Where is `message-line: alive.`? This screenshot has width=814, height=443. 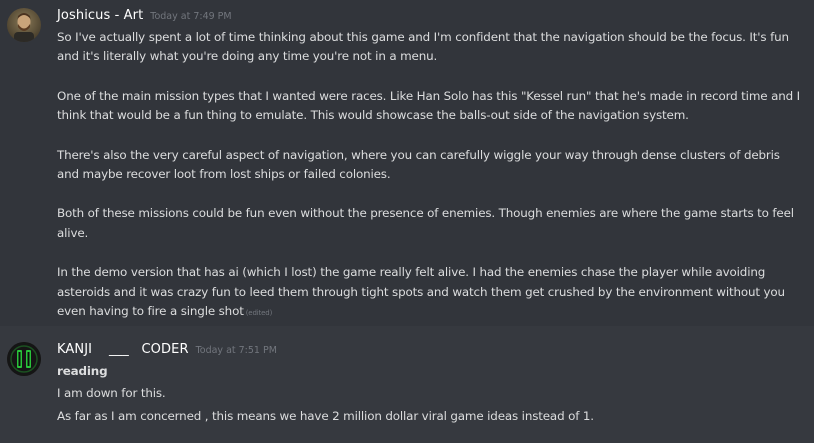
message-line: alive. is located at coordinates (73, 232).